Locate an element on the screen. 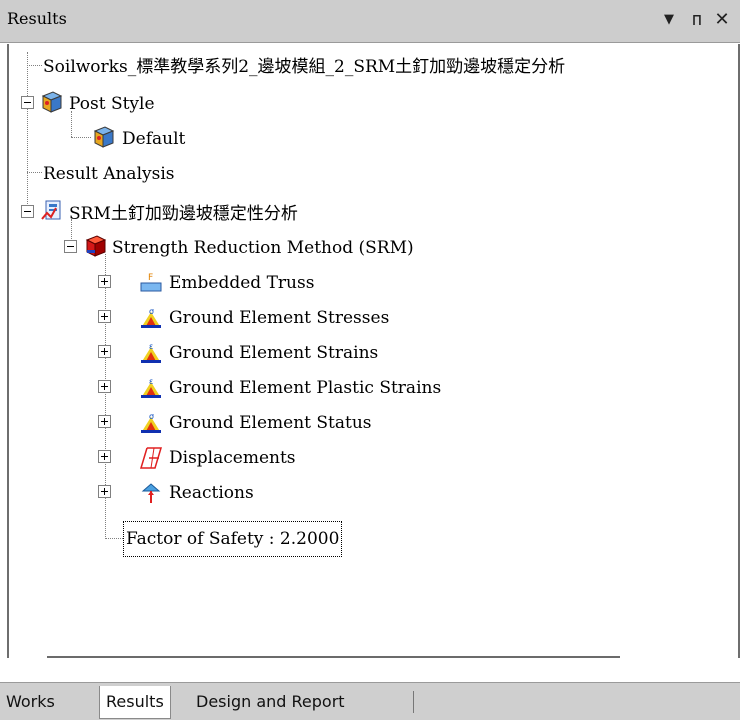  collapse-toggle-srm-group is located at coordinates (27, 211).